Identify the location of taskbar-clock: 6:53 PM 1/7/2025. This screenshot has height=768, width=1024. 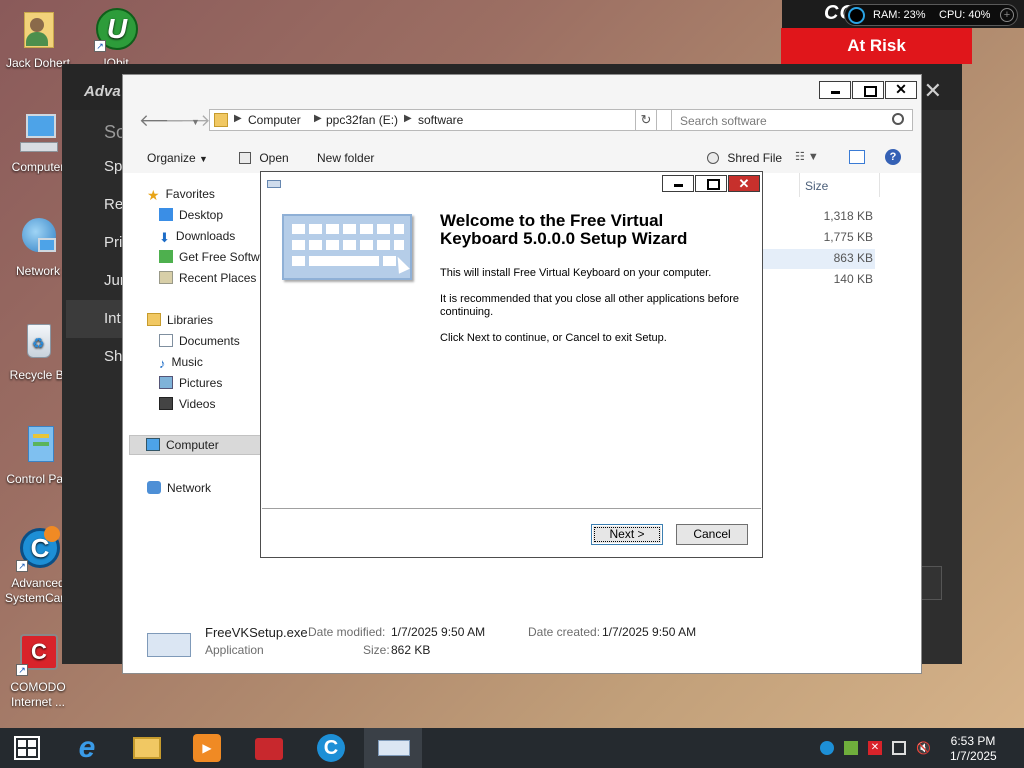
(973, 749).